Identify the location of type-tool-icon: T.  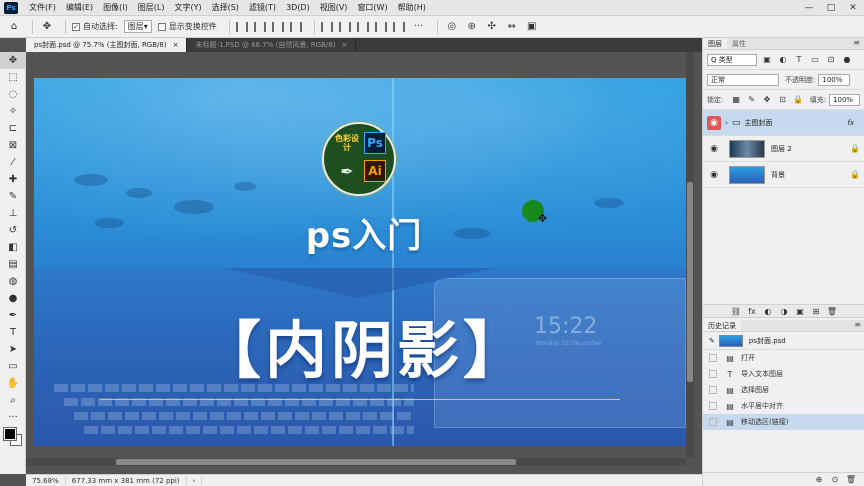
(13, 332).